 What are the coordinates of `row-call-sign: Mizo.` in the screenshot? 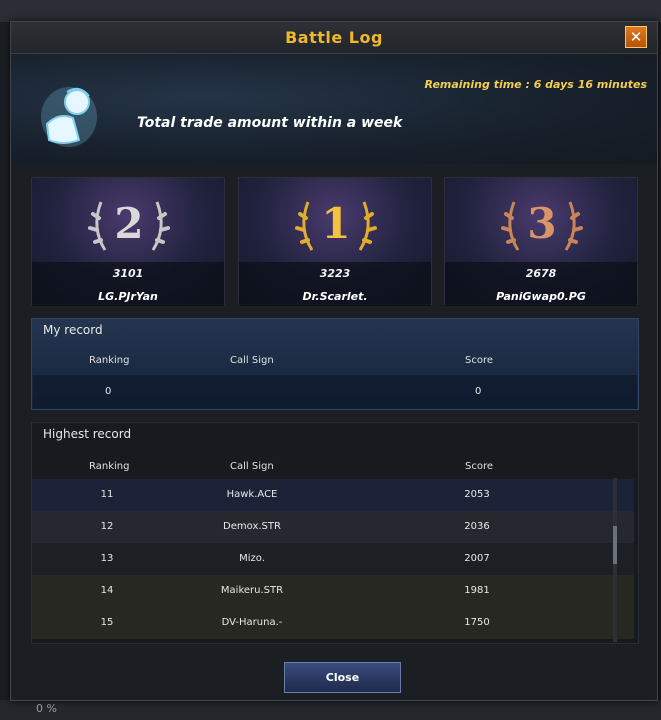 It's located at (252, 558).